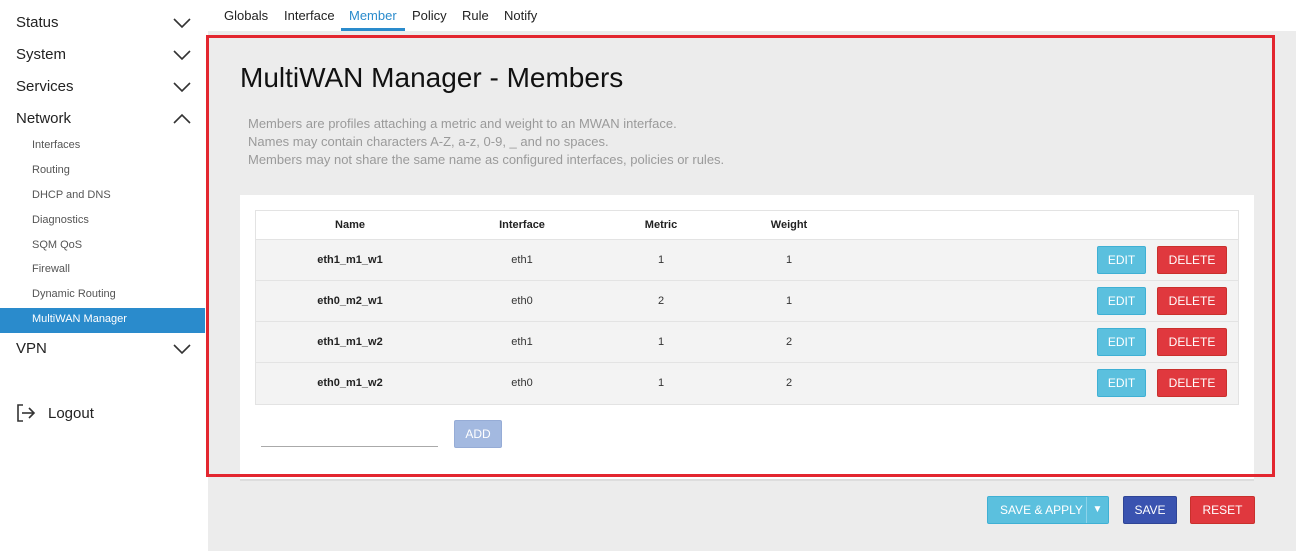  What do you see at coordinates (350, 301) in the screenshot?
I see `cell-name: eth0_m2_w1` at bounding box center [350, 301].